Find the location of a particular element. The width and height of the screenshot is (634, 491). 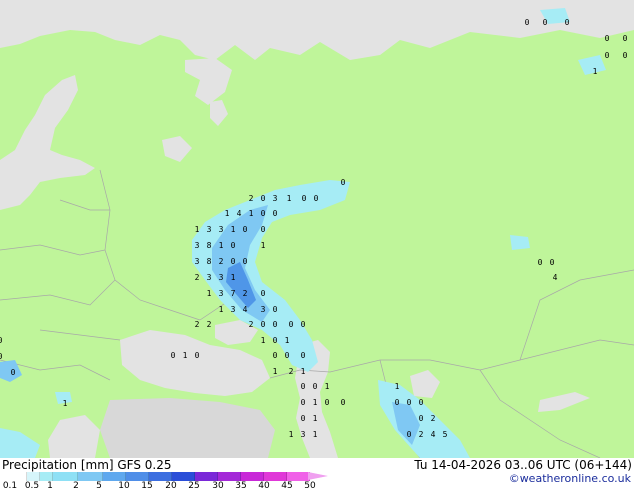

point-value: 5 is located at coordinates (445, 434).